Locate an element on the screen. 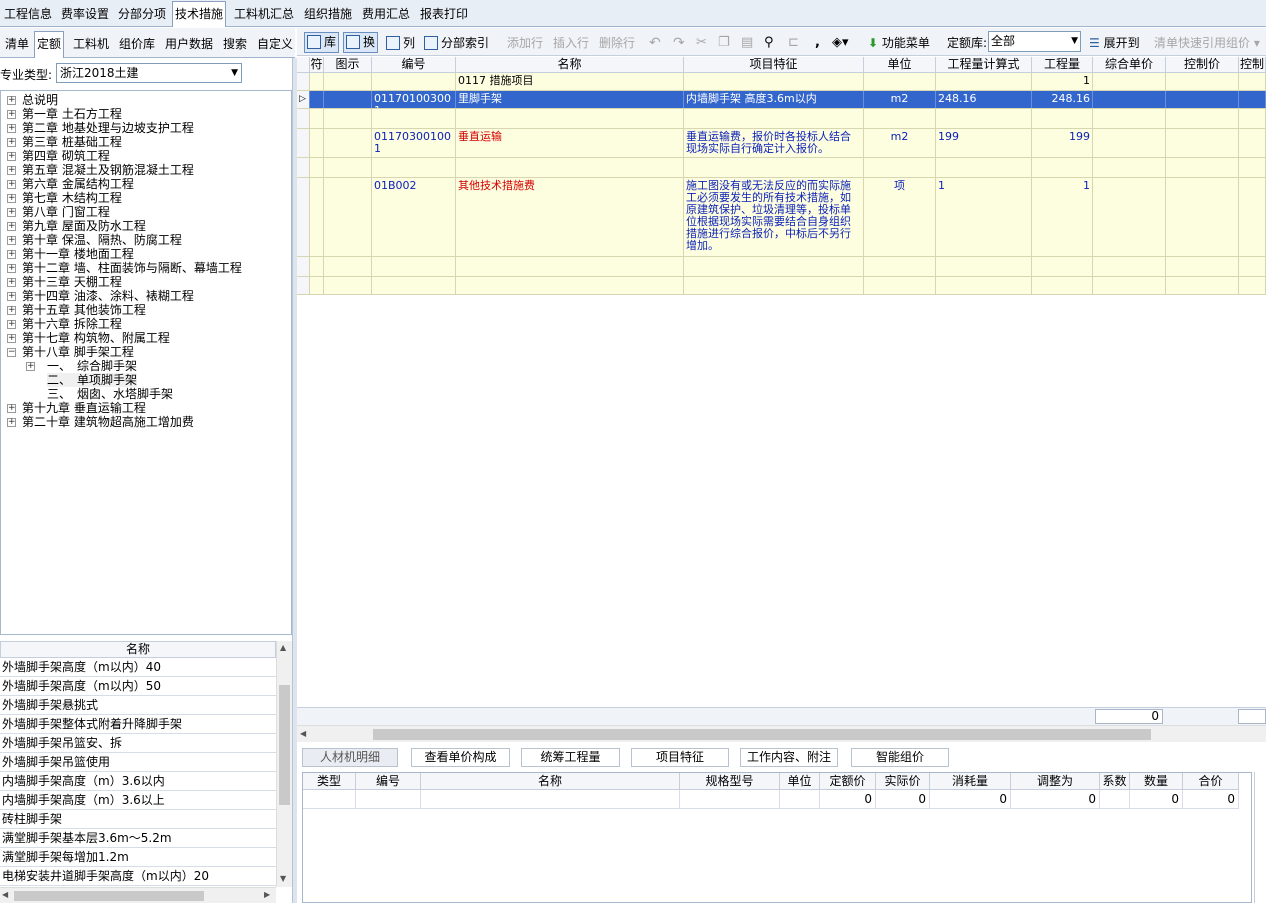 This screenshot has width=1266, height=903. undo-icon: ↶ is located at coordinates (655, 43).